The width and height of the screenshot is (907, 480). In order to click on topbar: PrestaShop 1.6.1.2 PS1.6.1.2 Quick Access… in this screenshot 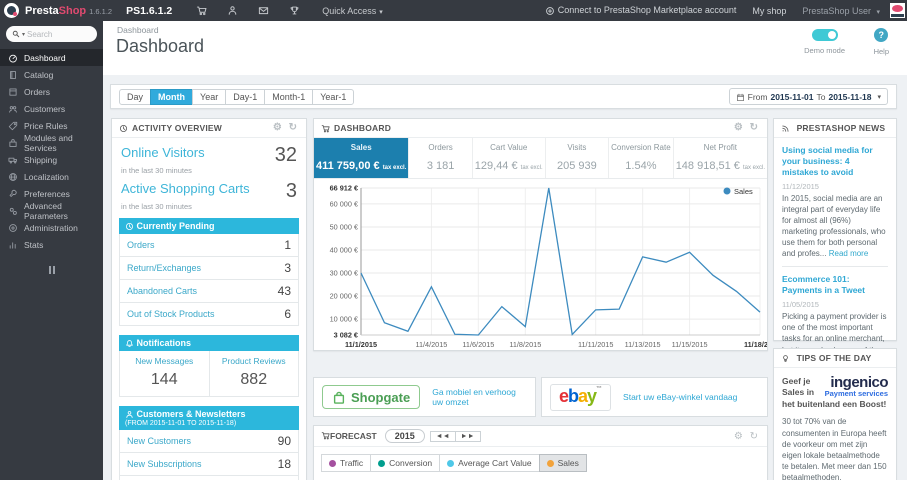, I will do `click(453, 10)`.